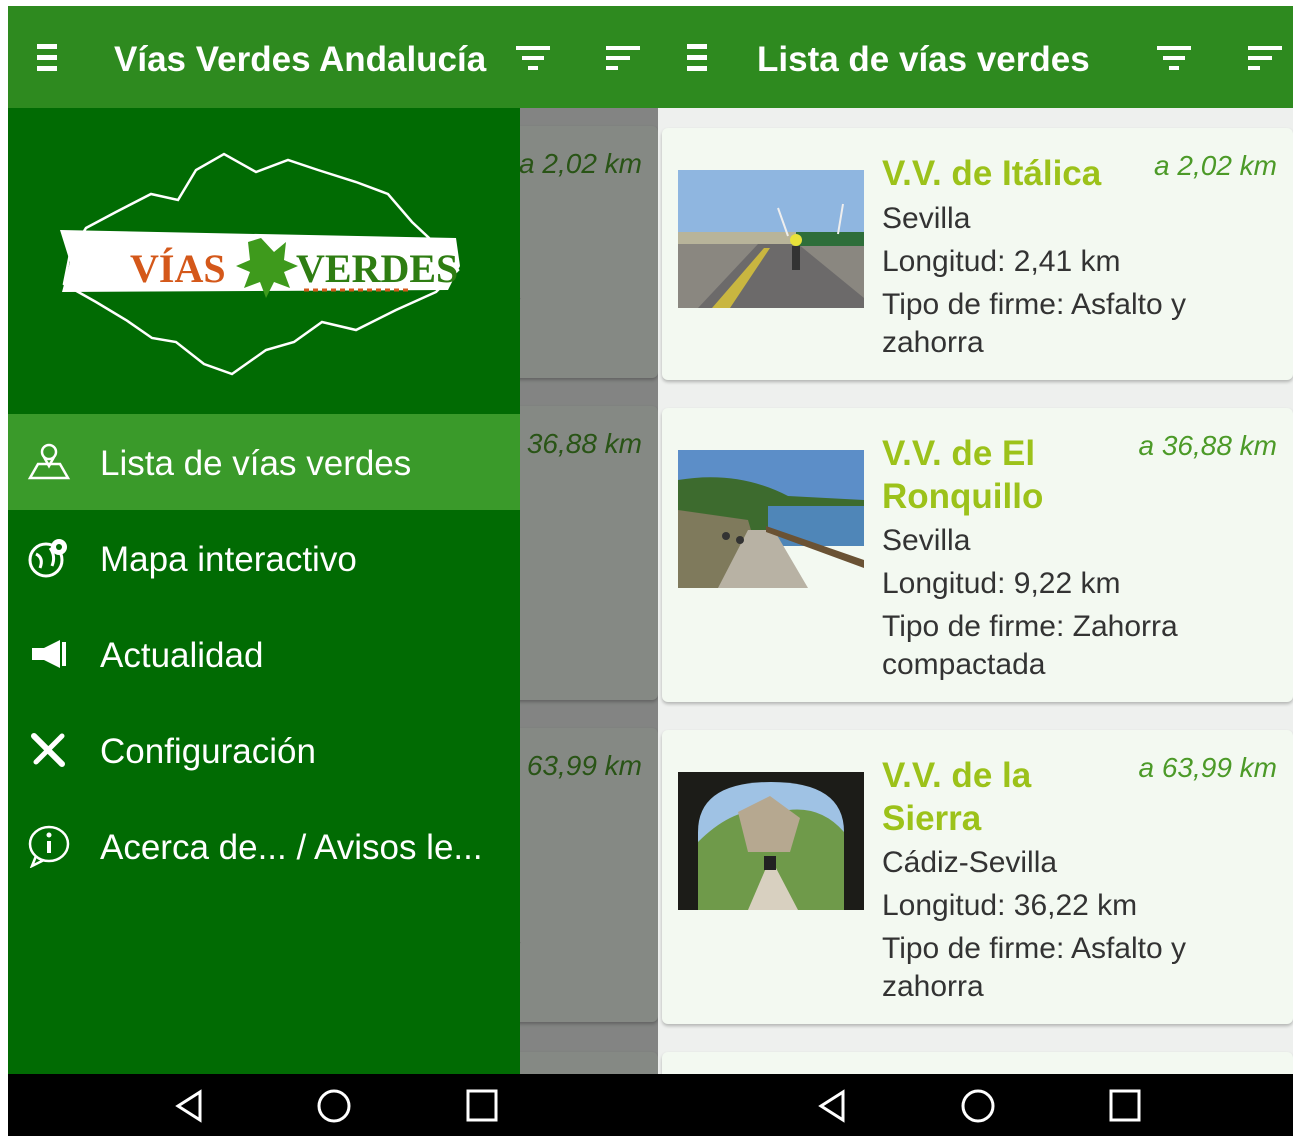  What do you see at coordinates (260, 264) in the screenshot?
I see `vias-verdes-logo: VÍAS VERDES` at bounding box center [260, 264].